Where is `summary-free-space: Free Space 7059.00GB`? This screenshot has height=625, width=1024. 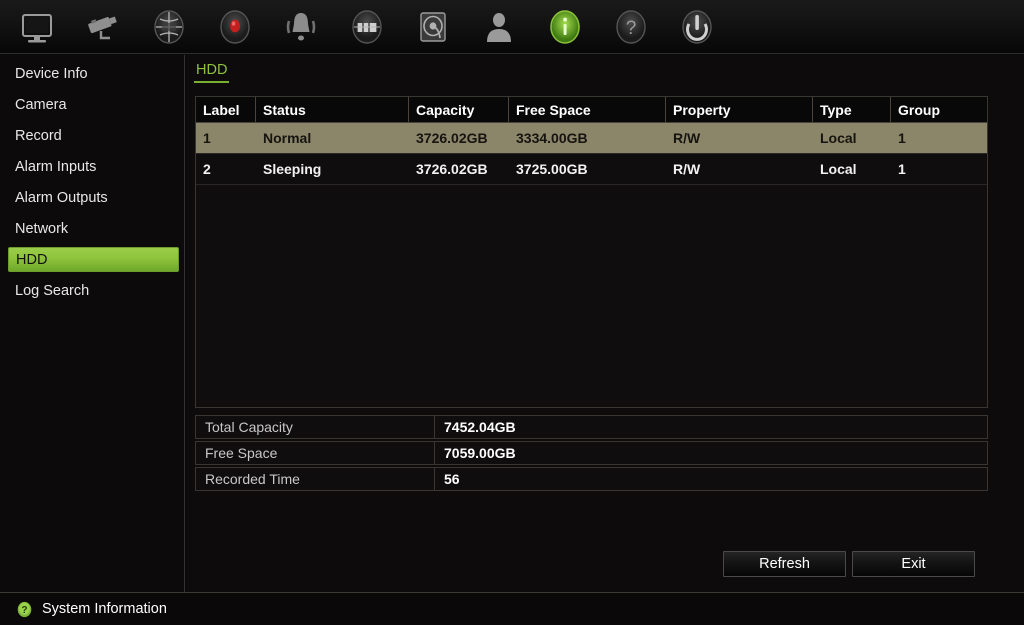
summary-free-space: Free Space 7059.00GB is located at coordinates (591, 453).